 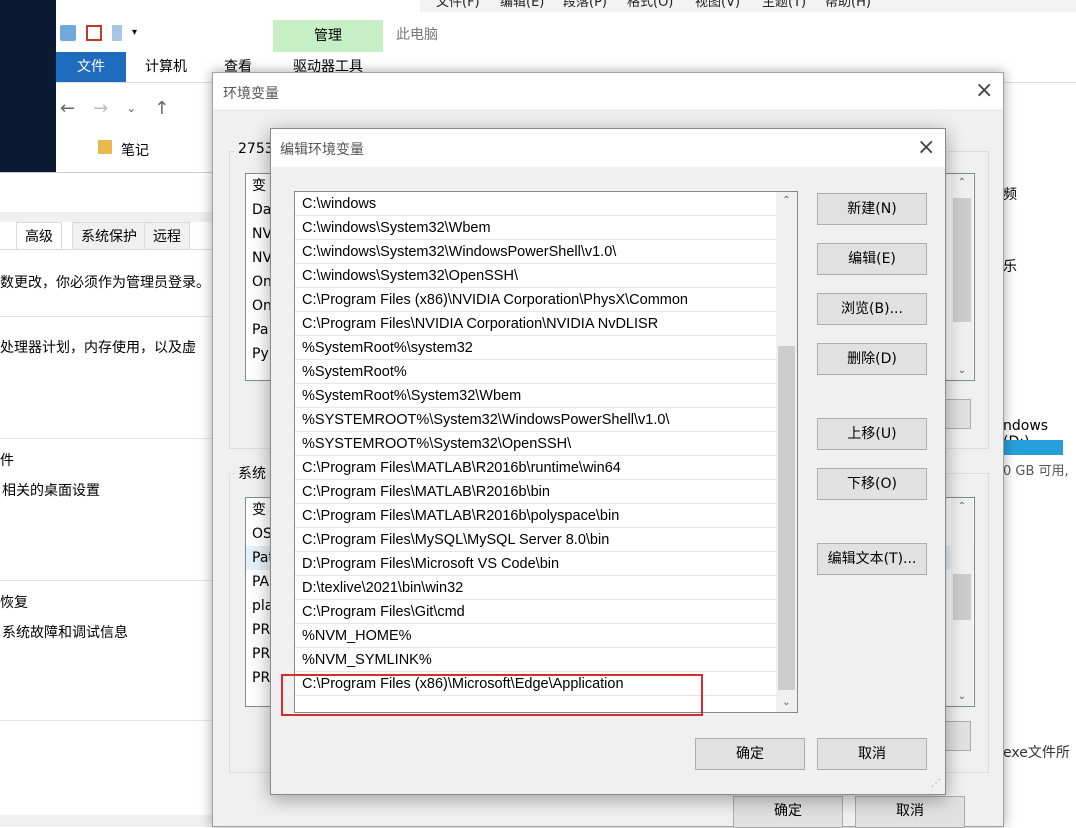 I want to click on folder-label-fragment: 乐, so click(x=1010, y=267).